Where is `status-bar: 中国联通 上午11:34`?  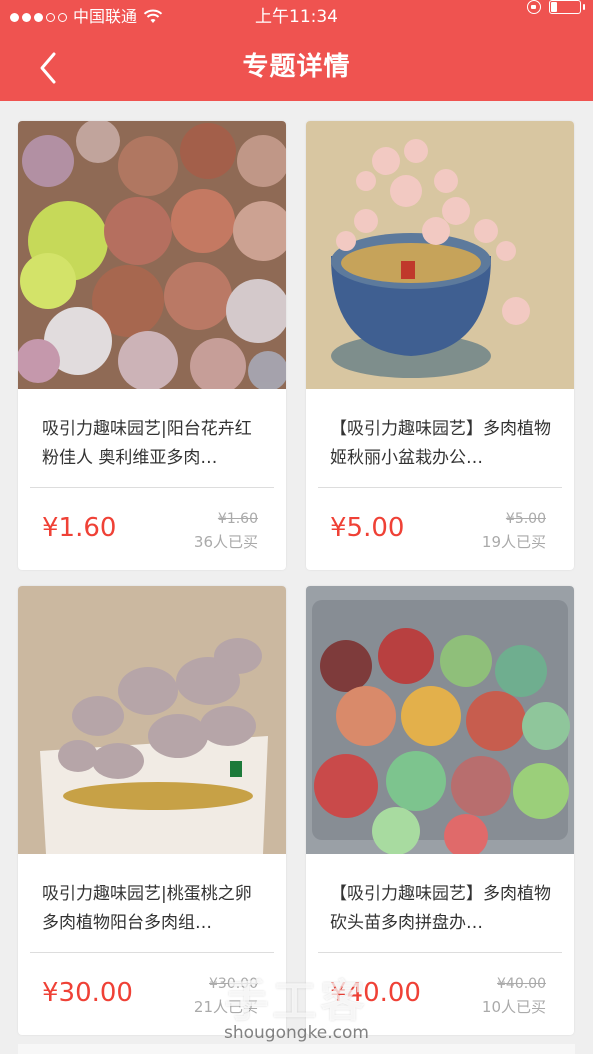 status-bar: 中国联通 上午11:34 is located at coordinates (296, 17).